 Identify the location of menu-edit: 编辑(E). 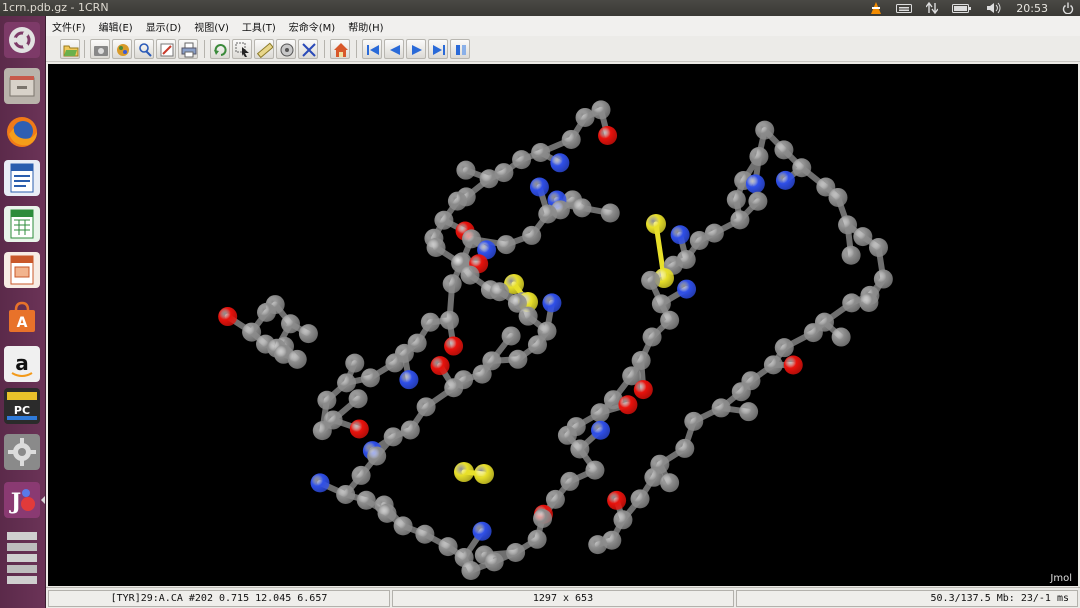
(116, 26).